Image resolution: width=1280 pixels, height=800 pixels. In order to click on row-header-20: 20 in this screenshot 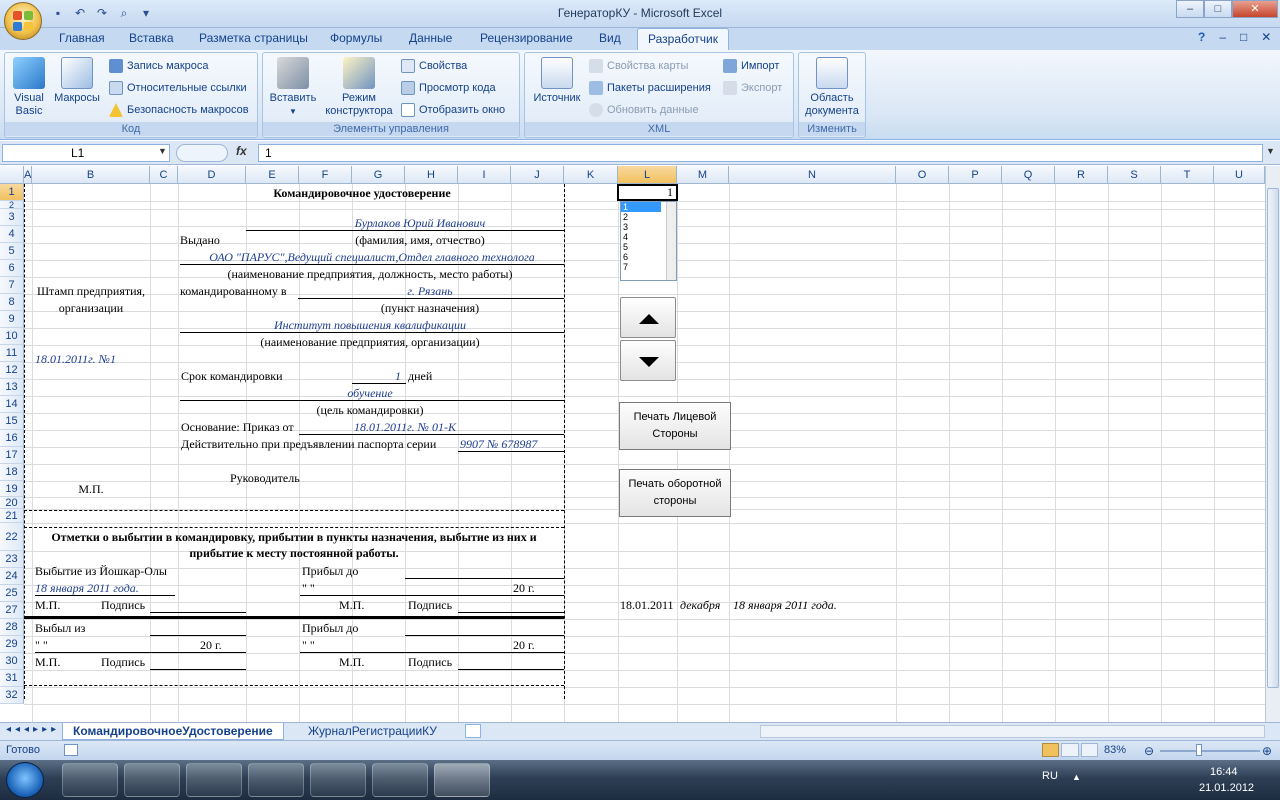, I will do `click(12, 503)`.